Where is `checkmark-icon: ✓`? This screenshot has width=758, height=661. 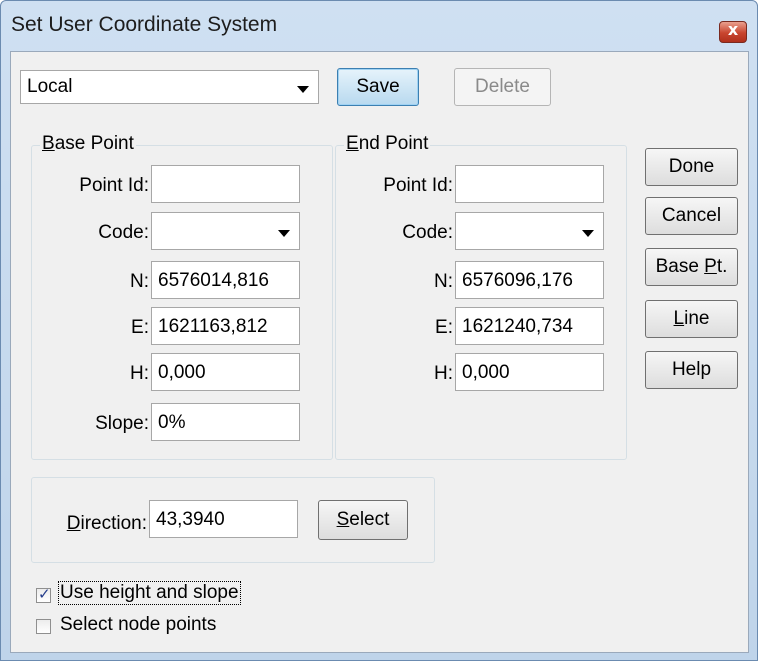 checkmark-icon: ✓ is located at coordinates (44, 594).